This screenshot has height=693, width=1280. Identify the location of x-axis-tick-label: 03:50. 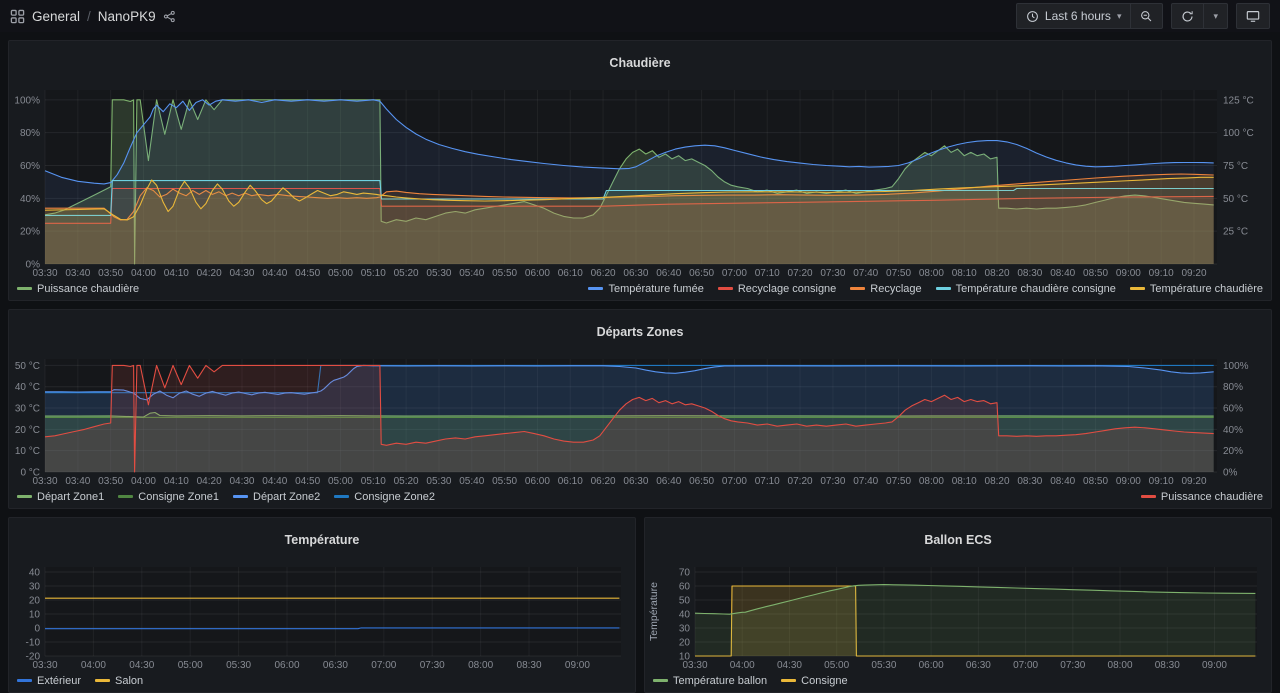
(110, 273).